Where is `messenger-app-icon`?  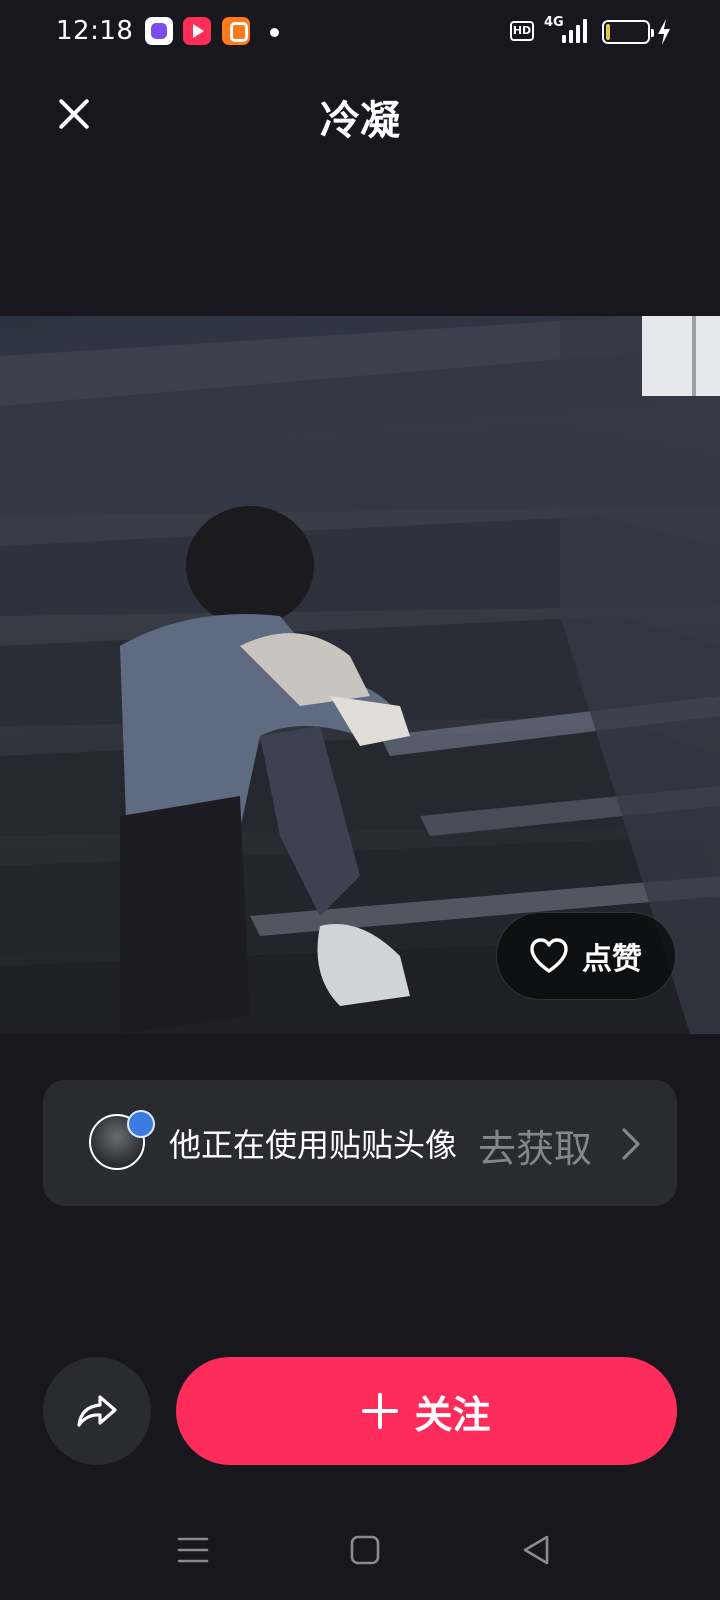 messenger-app-icon is located at coordinates (159, 31).